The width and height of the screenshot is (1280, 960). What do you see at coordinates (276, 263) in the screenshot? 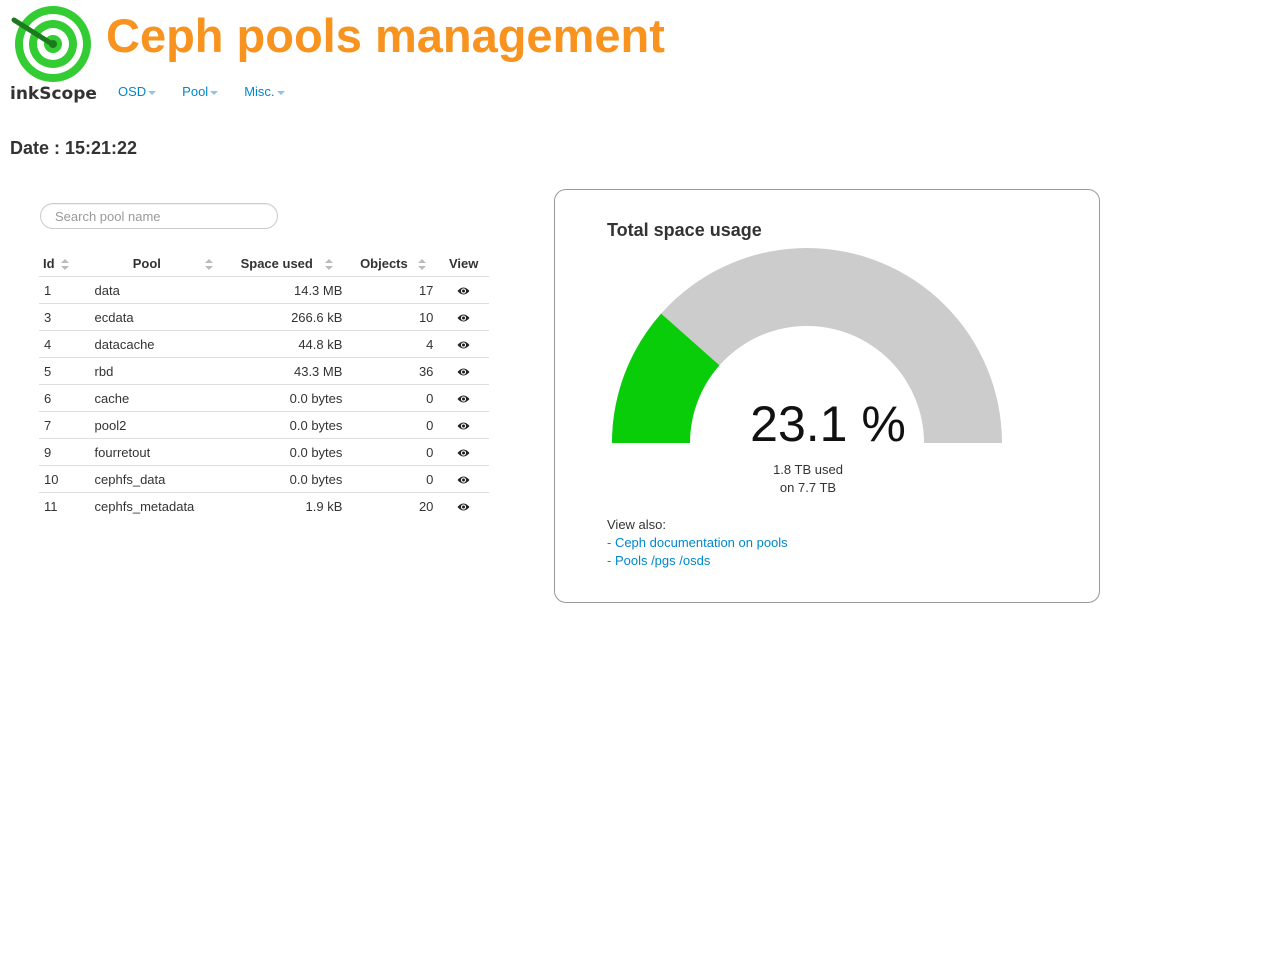
I see `column-header-space-label: Space used` at bounding box center [276, 263].